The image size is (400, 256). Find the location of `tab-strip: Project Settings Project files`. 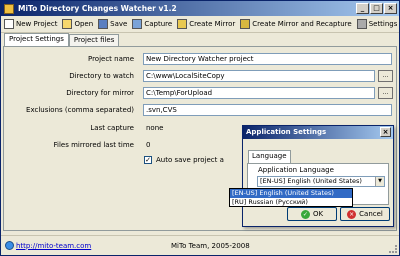

tab-strip: Project Settings Project files is located at coordinates (62, 39).